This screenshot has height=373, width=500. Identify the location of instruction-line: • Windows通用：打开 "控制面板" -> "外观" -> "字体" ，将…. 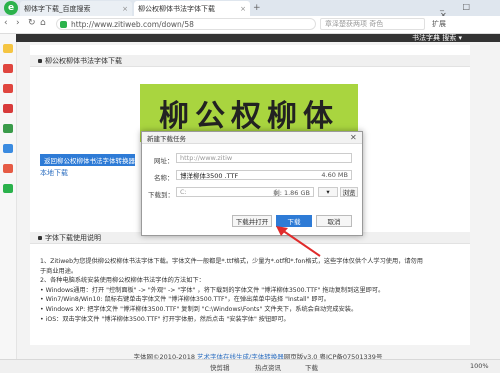
(212, 290).